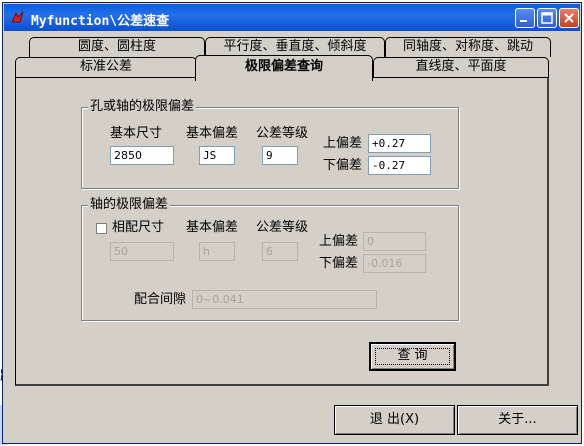  Describe the element at coordinates (280, 155) in the screenshot. I see `tolerance-grade-input: 9` at that location.